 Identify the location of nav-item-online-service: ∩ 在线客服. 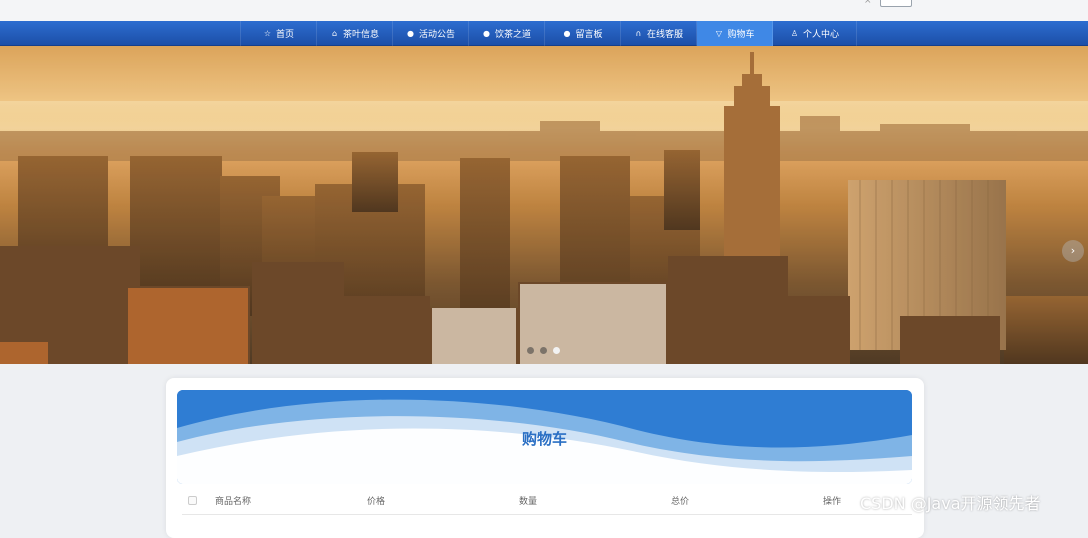
(659, 33).